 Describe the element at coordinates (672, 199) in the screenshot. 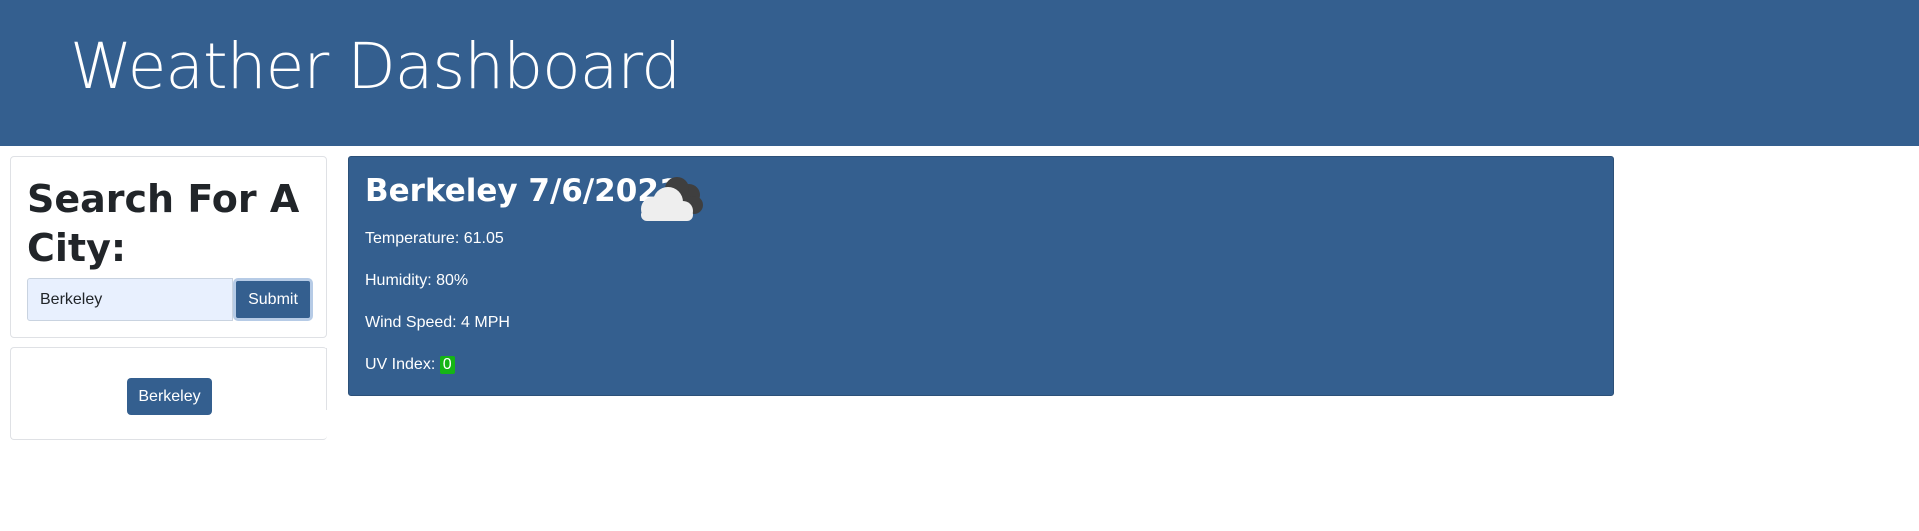

I see `cloudy-icon` at that location.